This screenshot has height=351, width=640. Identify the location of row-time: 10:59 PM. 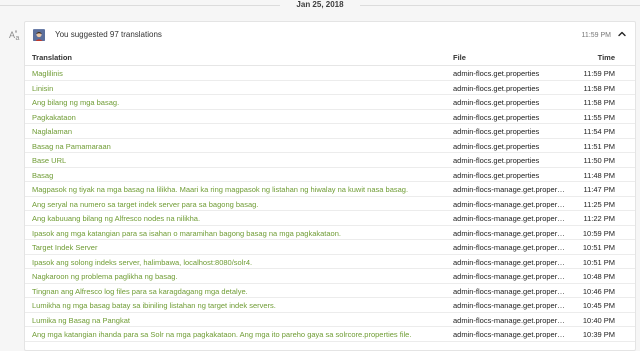
(598, 233).